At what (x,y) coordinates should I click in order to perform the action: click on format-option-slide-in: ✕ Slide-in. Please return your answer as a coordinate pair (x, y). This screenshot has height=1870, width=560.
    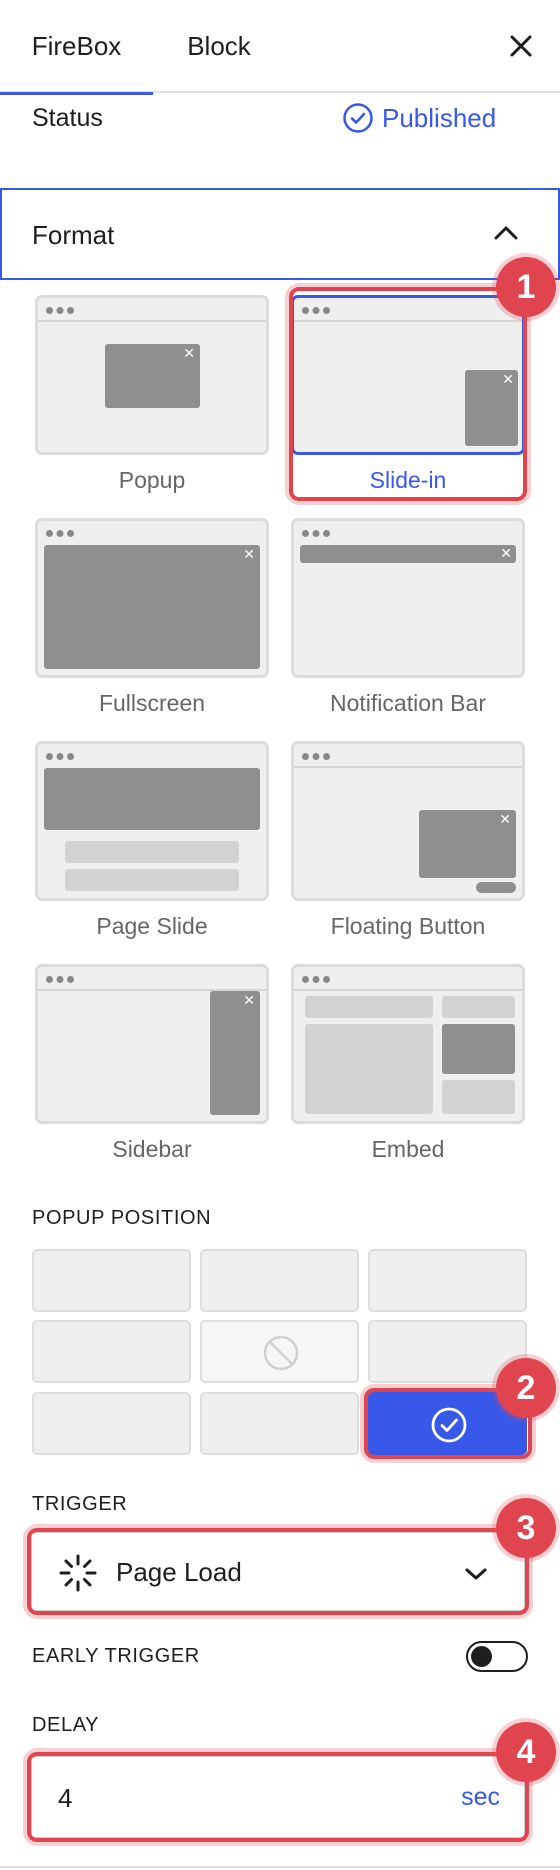
    Looking at the image, I should click on (408, 394).